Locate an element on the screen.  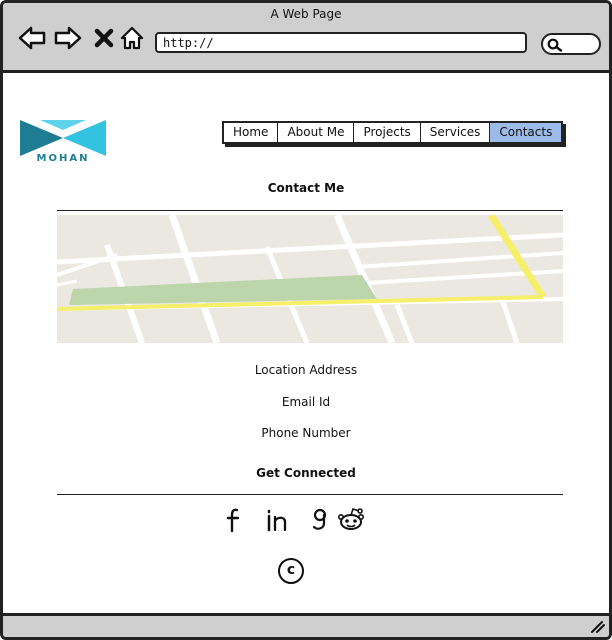
nav-item-about-me: About Me is located at coordinates (316, 132).